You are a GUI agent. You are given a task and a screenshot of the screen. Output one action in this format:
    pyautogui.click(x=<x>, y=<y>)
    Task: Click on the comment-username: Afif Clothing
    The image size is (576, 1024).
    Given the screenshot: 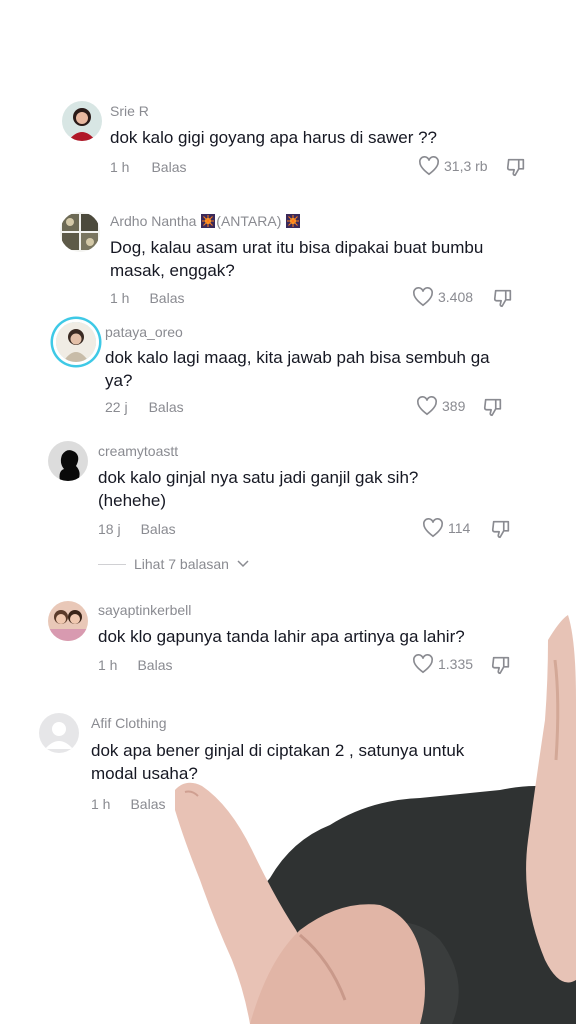 What is the action you would take?
    pyautogui.click(x=128, y=723)
    